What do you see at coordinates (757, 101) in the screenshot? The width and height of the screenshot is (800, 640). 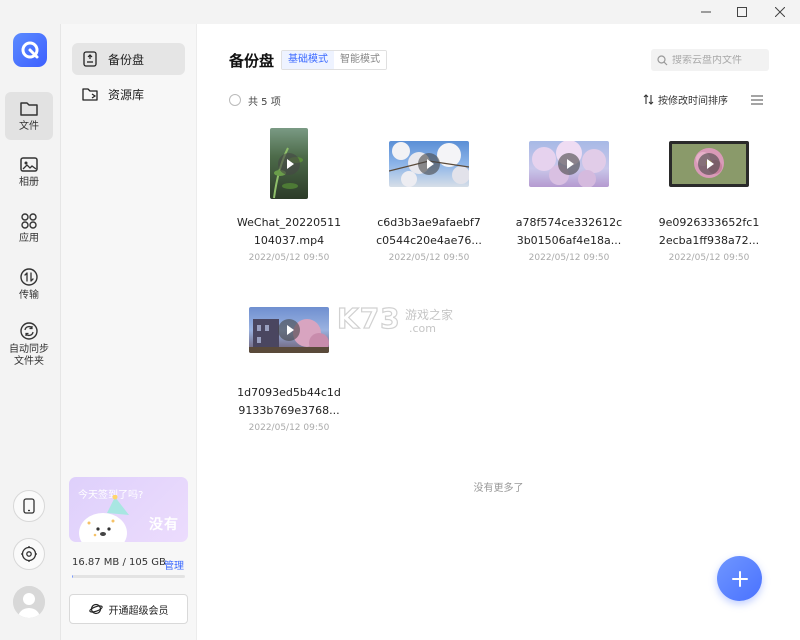 I see `view-toggle-button` at bounding box center [757, 101].